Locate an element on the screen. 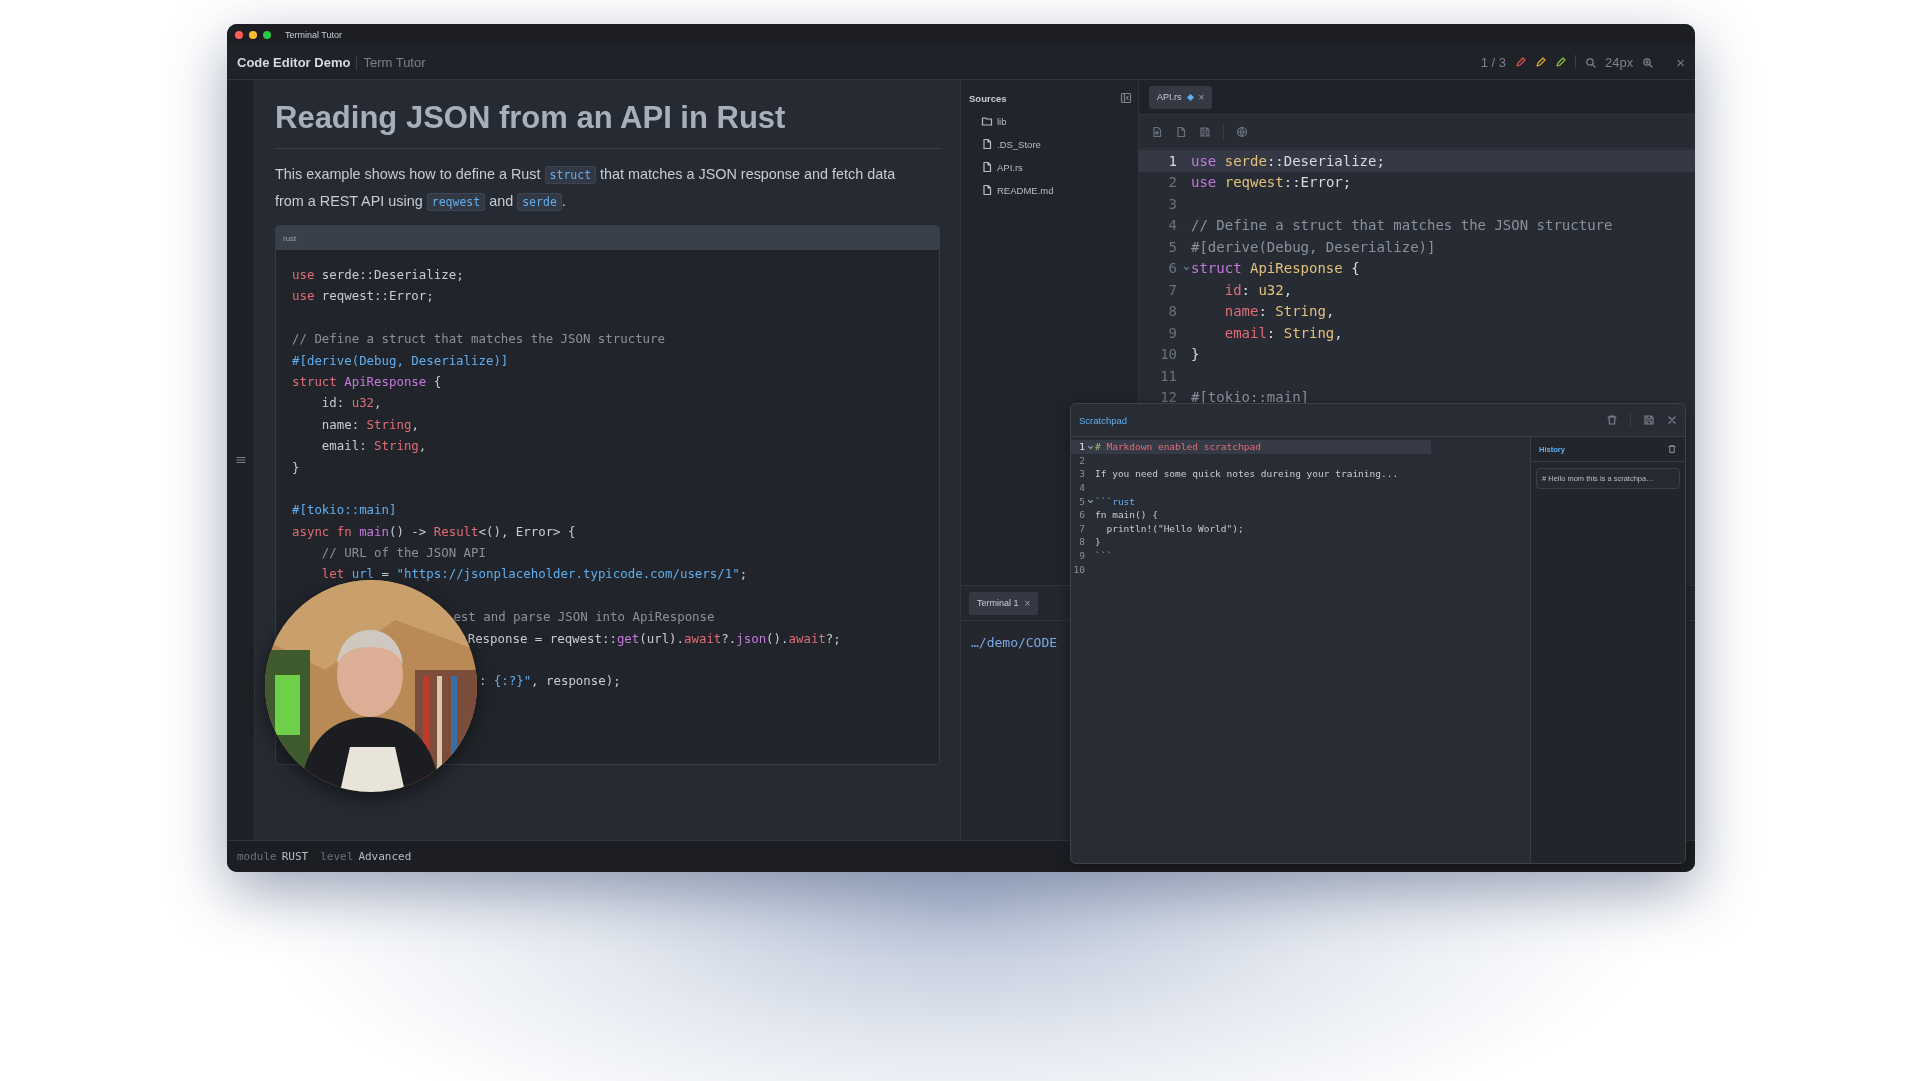 The image size is (1921, 1081). zoom-in-icon is located at coordinates (1648, 62).